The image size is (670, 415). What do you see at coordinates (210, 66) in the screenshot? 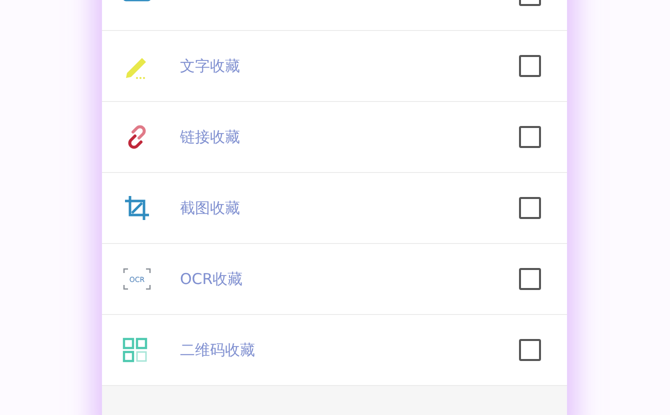
I see `option-label: 文字收藏` at bounding box center [210, 66].